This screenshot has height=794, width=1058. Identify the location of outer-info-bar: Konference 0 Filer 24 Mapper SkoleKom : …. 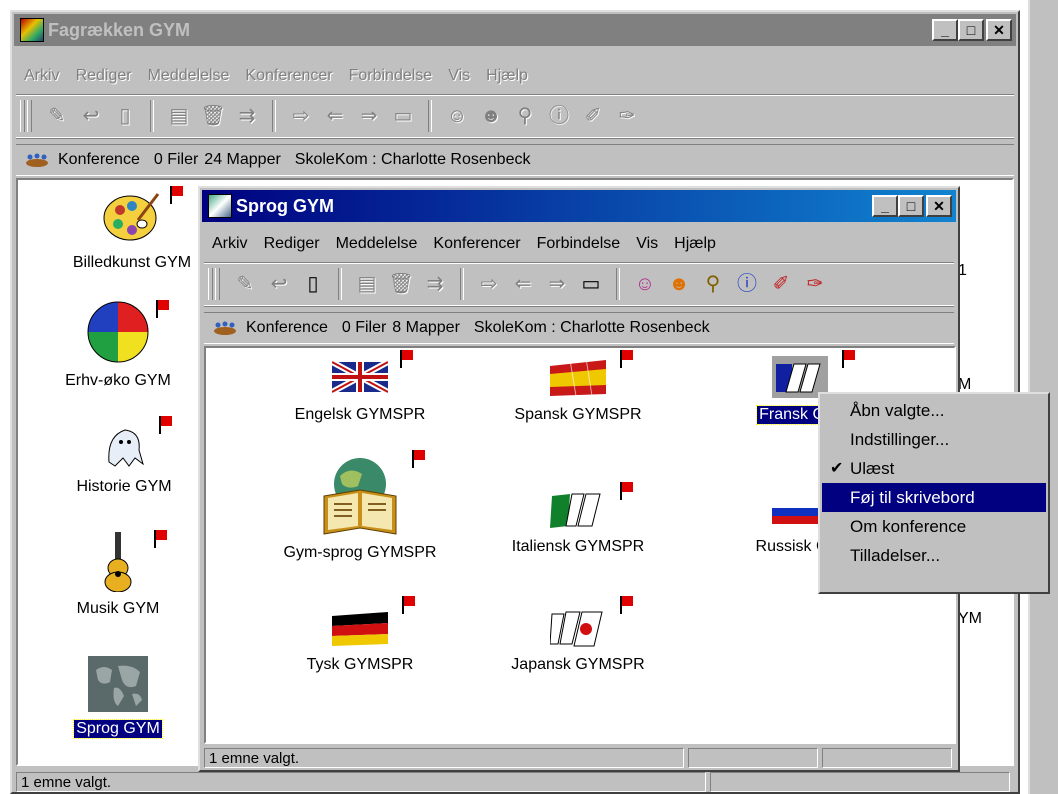
(515, 160).